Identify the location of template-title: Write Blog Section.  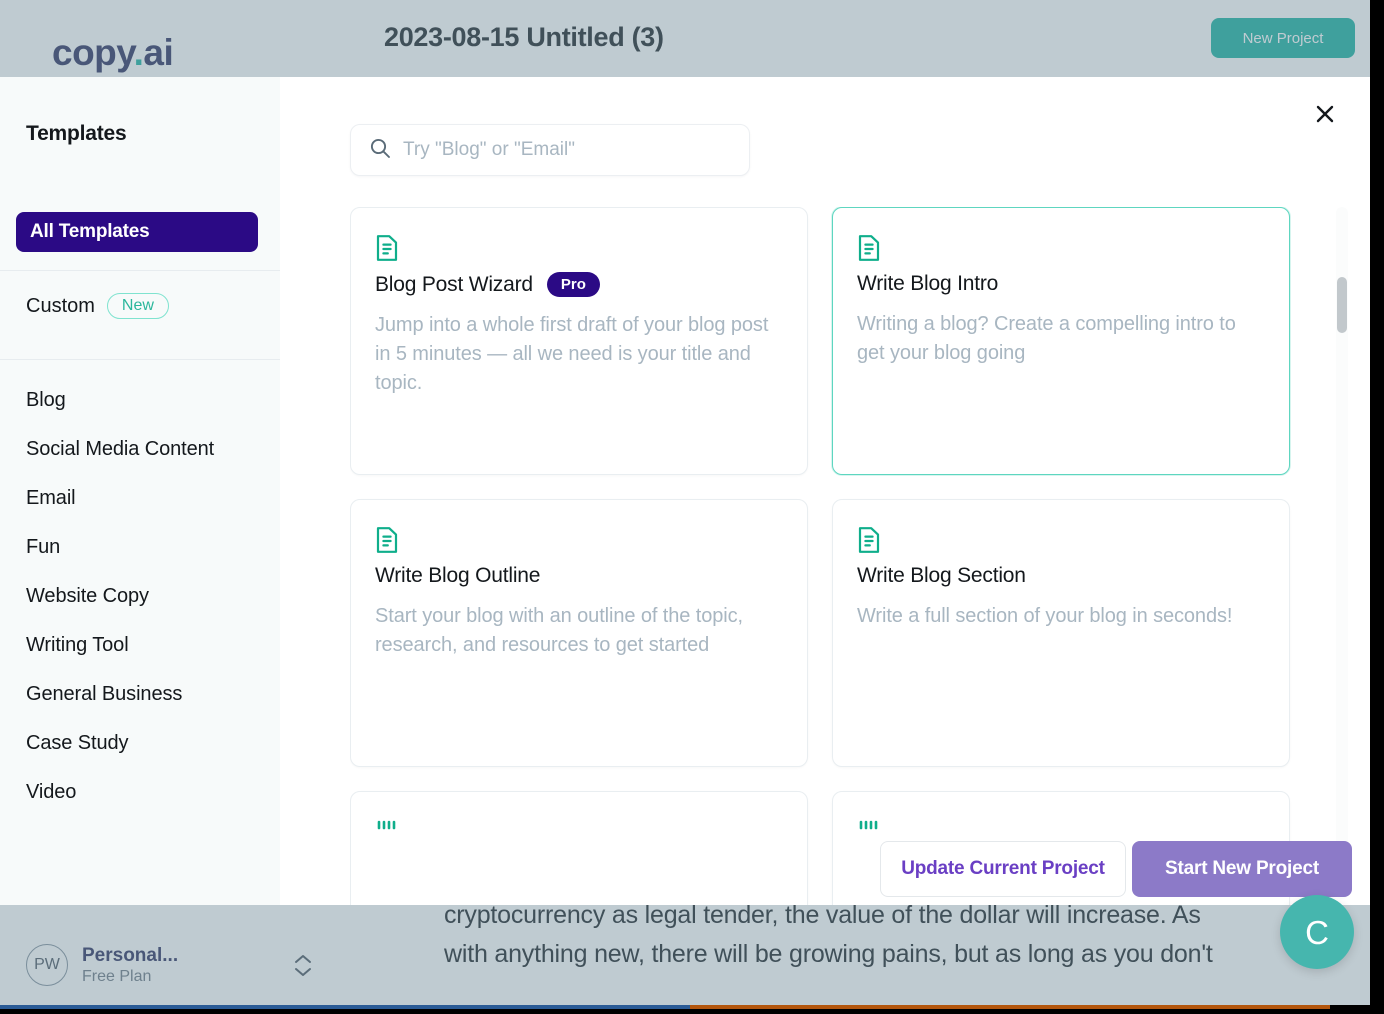
(941, 575).